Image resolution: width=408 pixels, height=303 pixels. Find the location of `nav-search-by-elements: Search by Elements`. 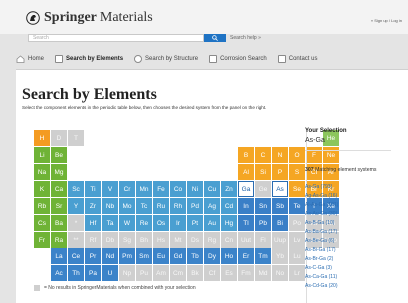

nav-search-by-elements: Search by Elements is located at coordinates (89, 59).